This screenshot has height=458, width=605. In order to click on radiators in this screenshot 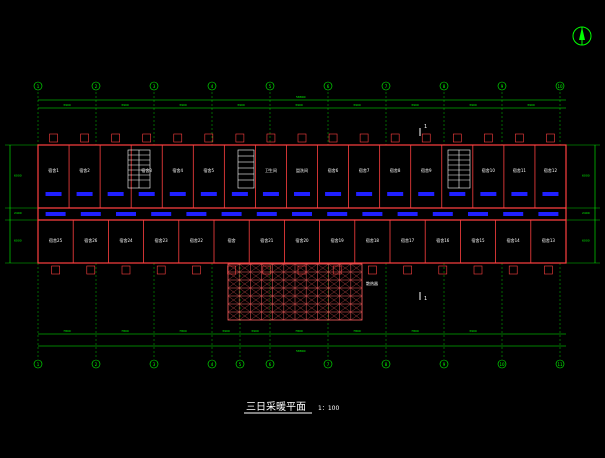, I will do `click(302, 204)`.